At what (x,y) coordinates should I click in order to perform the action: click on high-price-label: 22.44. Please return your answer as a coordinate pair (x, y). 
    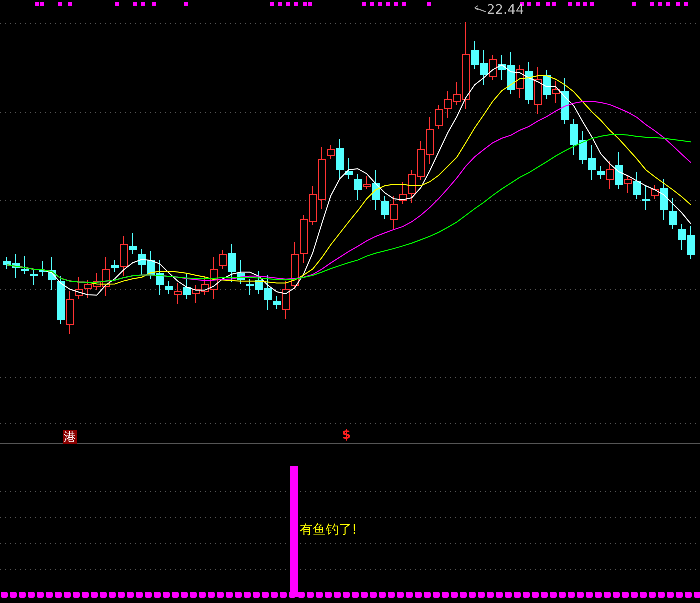
    Looking at the image, I should click on (505, 10).